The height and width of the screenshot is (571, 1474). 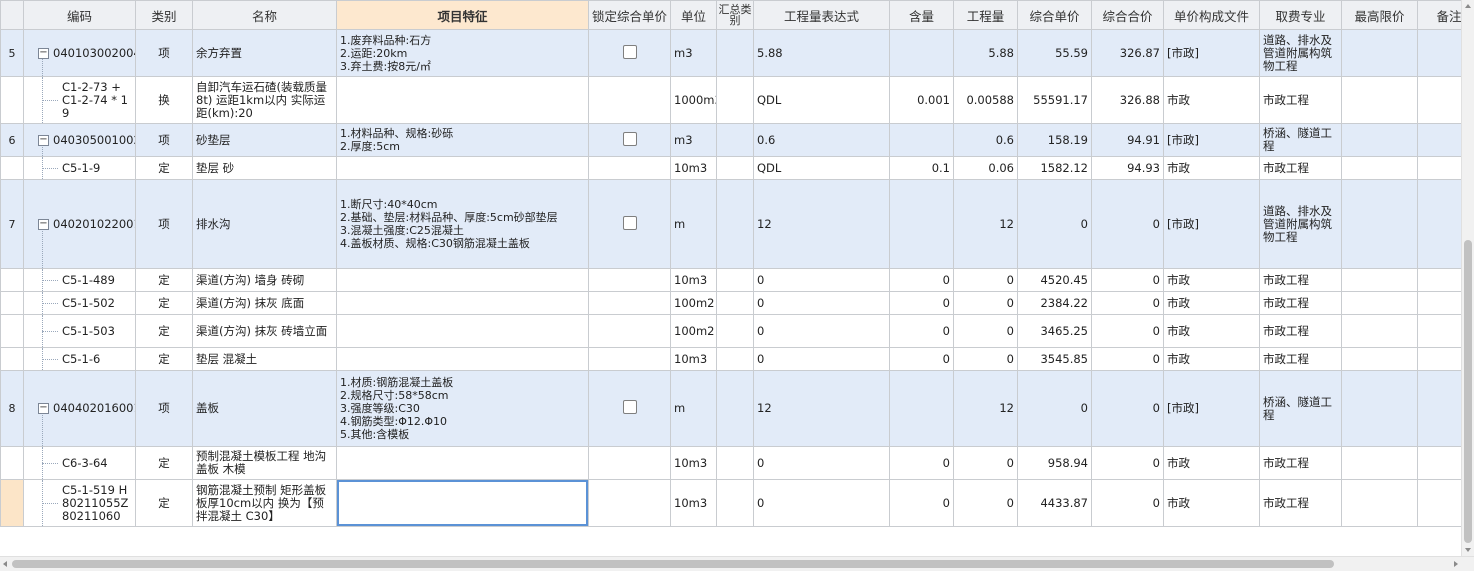 What do you see at coordinates (1054, 15) in the screenshot?
I see `header-unit-price: 综合单价` at bounding box center [1054, 15].